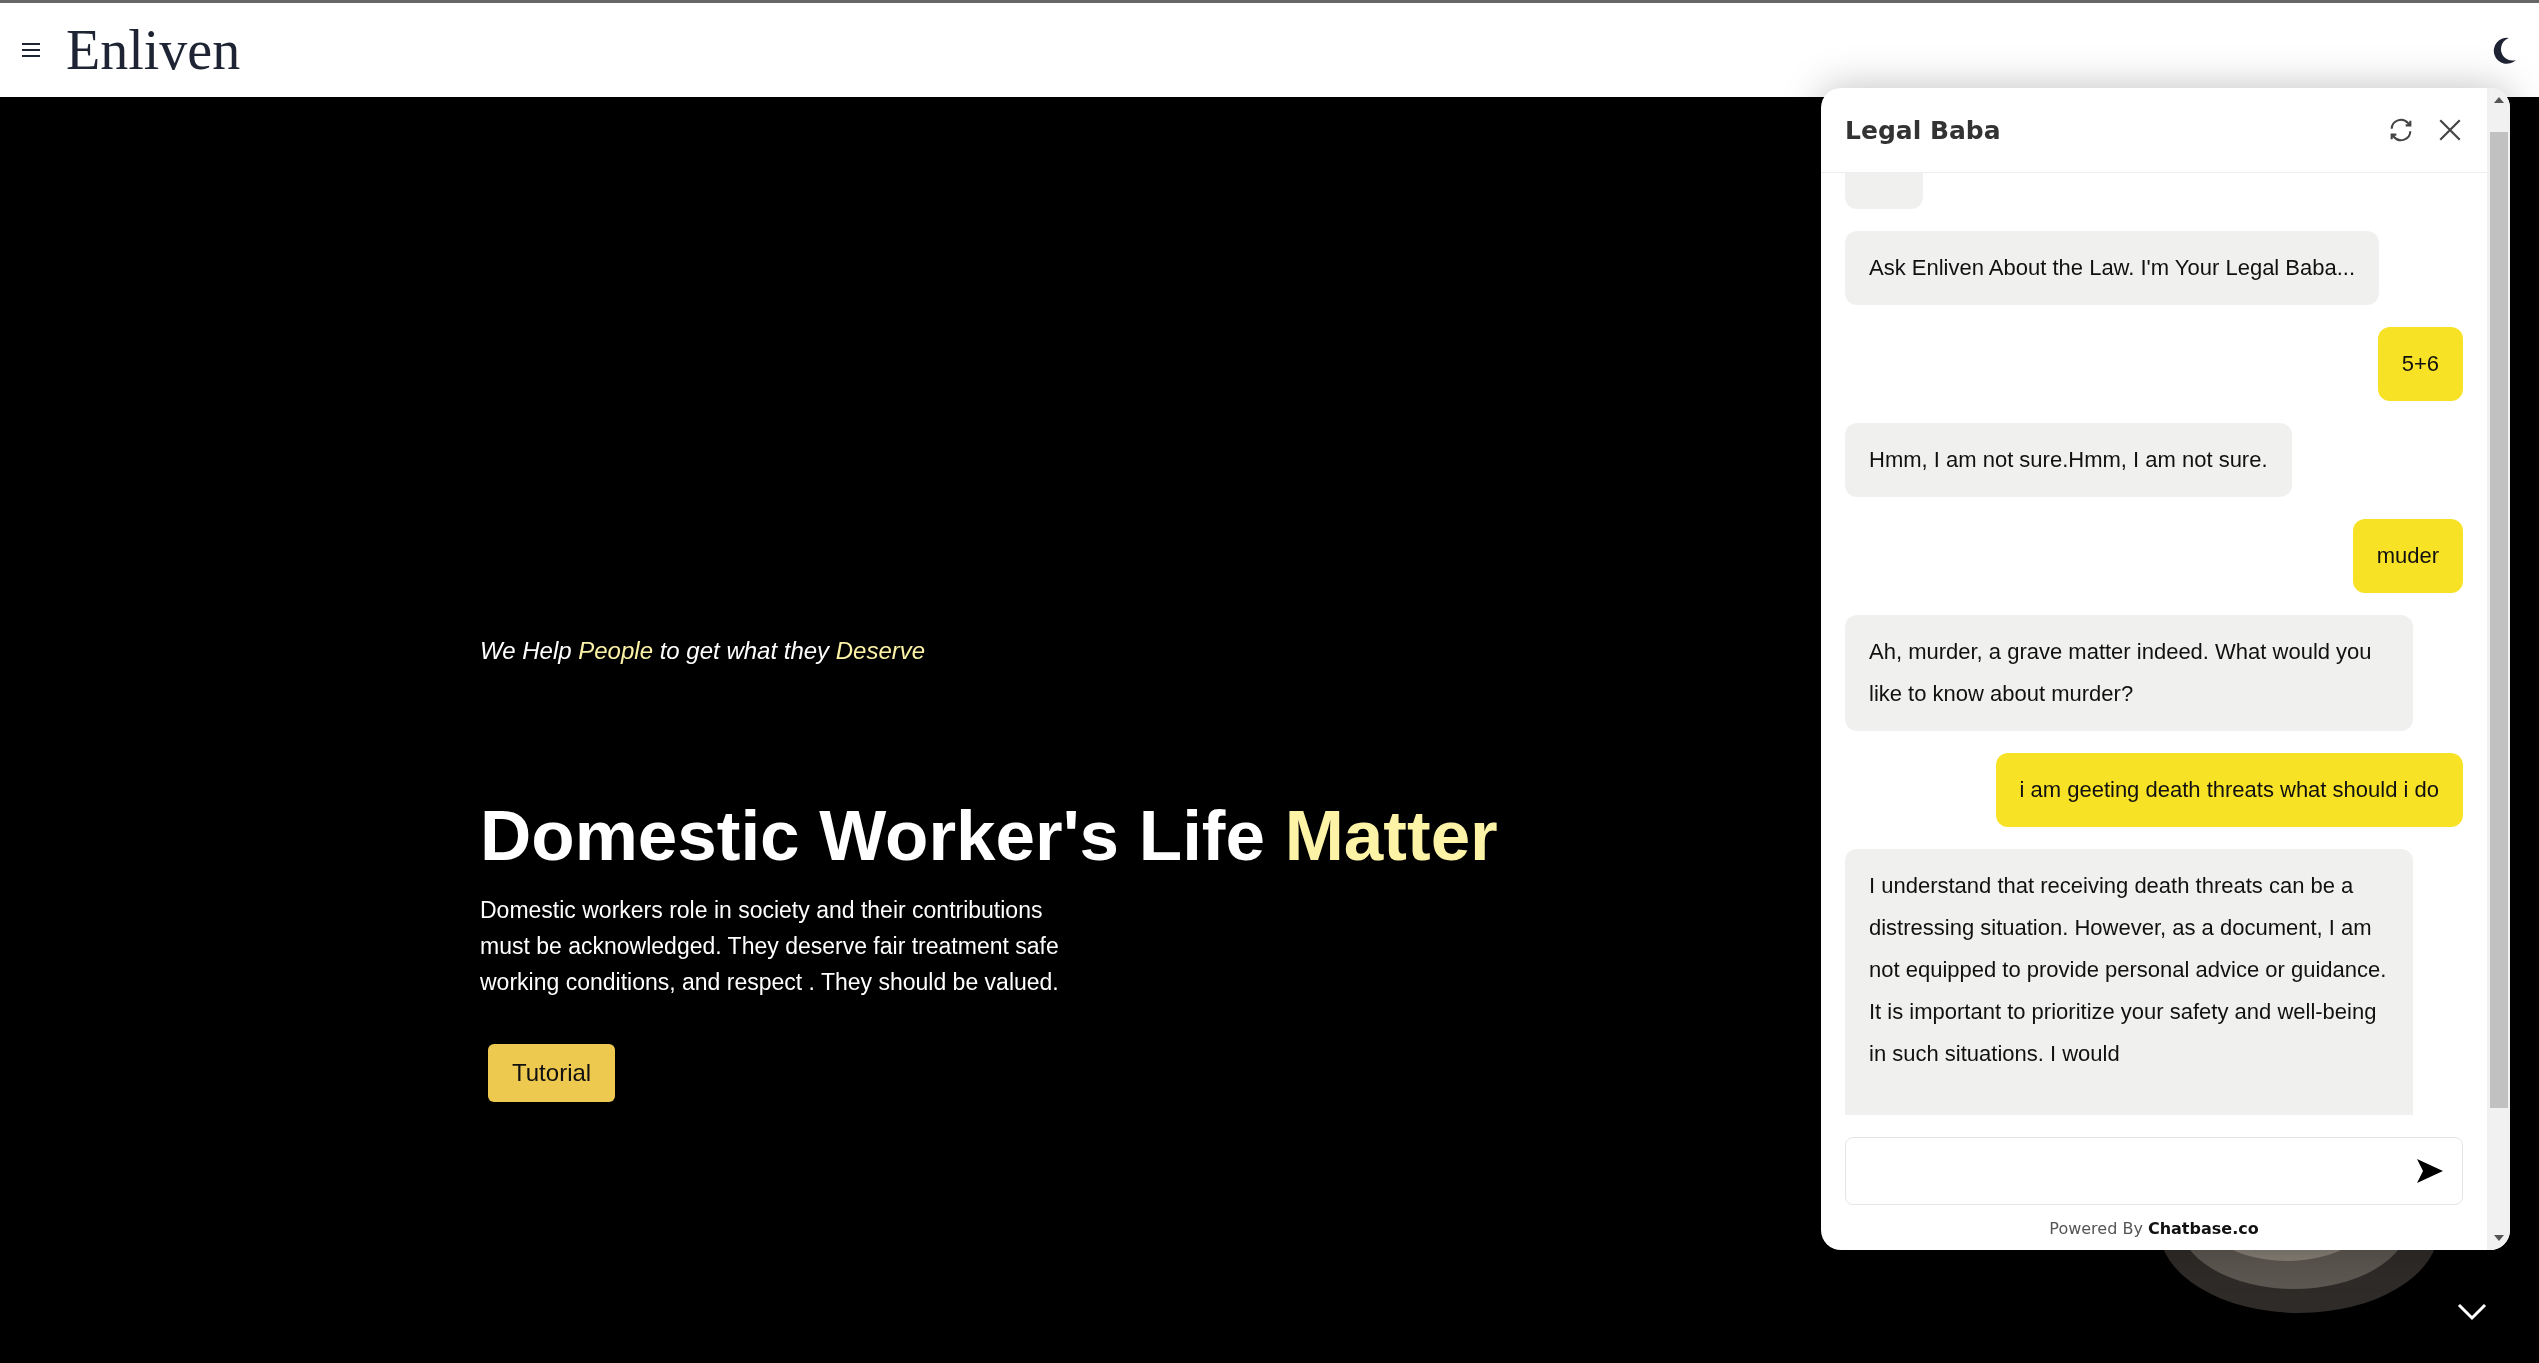 Image resolution: width=2539 pixels, height=1363 pixels. Describe the element at coordinates (2407, 556) in the screenshot. I see `user-message: muder` at that location.